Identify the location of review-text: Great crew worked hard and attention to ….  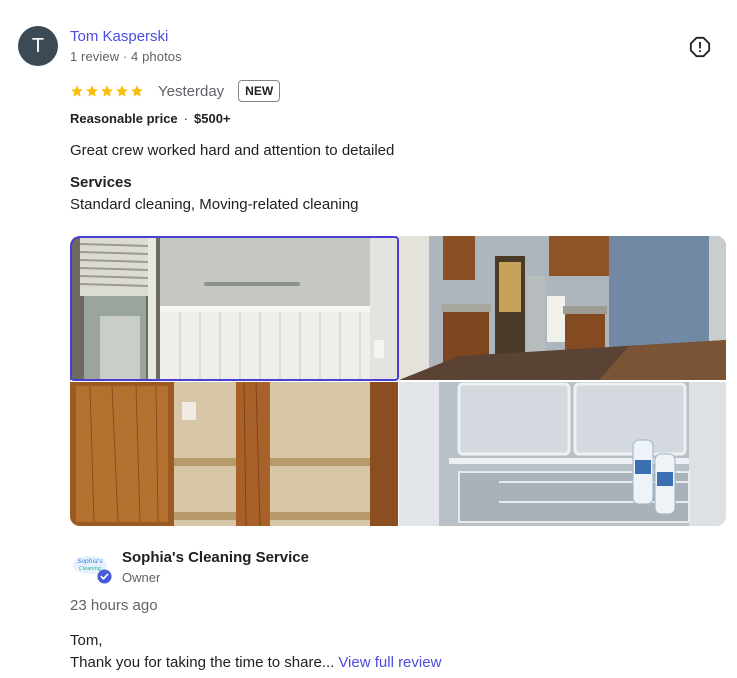
(232, 150).